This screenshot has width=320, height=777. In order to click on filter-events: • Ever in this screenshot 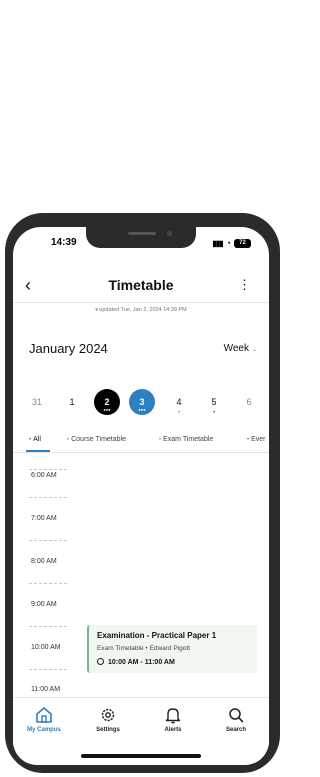, I will do `click(256, 439)`.